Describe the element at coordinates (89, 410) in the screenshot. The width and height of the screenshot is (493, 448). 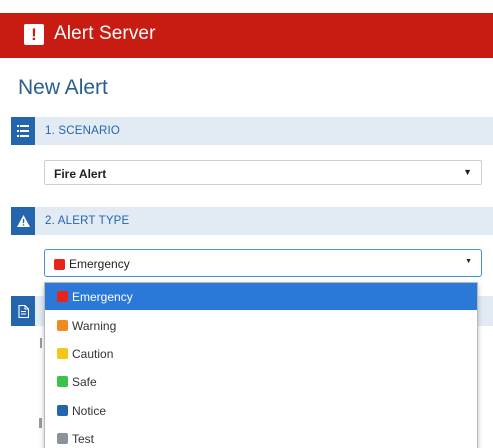
I see `dropdown-option-label: Notice` at that location.